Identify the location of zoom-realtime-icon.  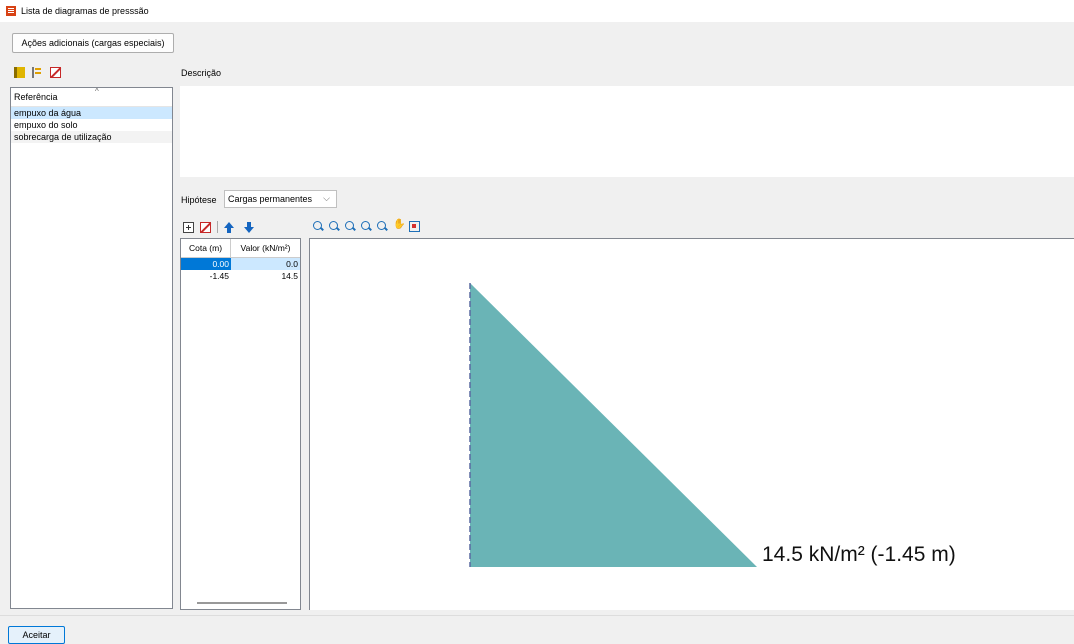
(366, 226).